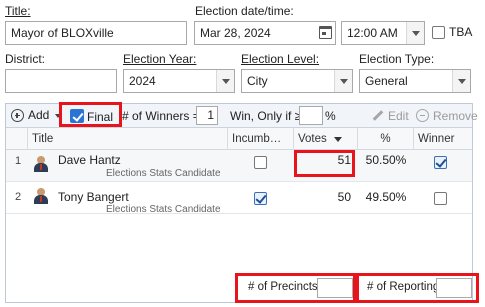 This screenshot has height=307, width=485. I want to click on type-select: General, so click(415, 81).